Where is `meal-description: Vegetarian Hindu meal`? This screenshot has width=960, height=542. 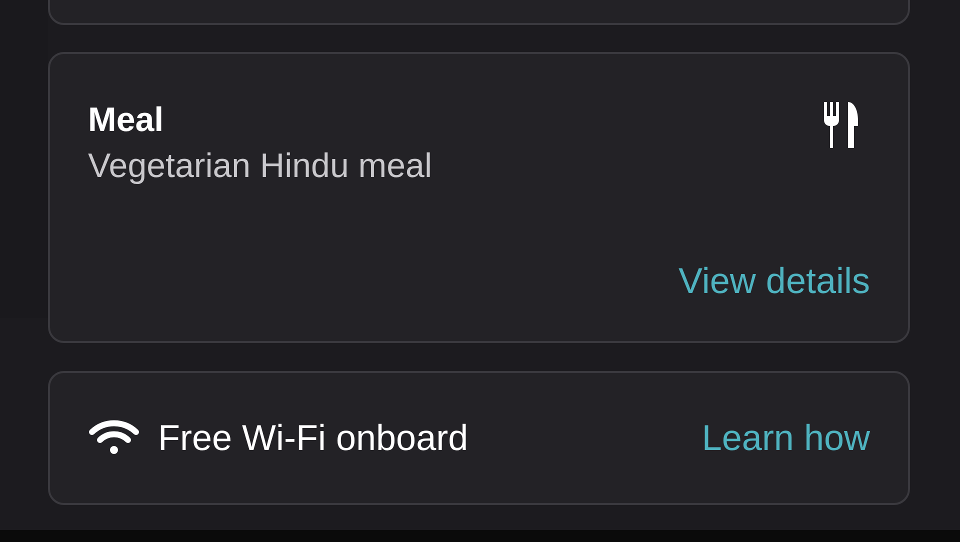
meal-description: Vegetarian Hindu meal is located at coordinates (260, 166).